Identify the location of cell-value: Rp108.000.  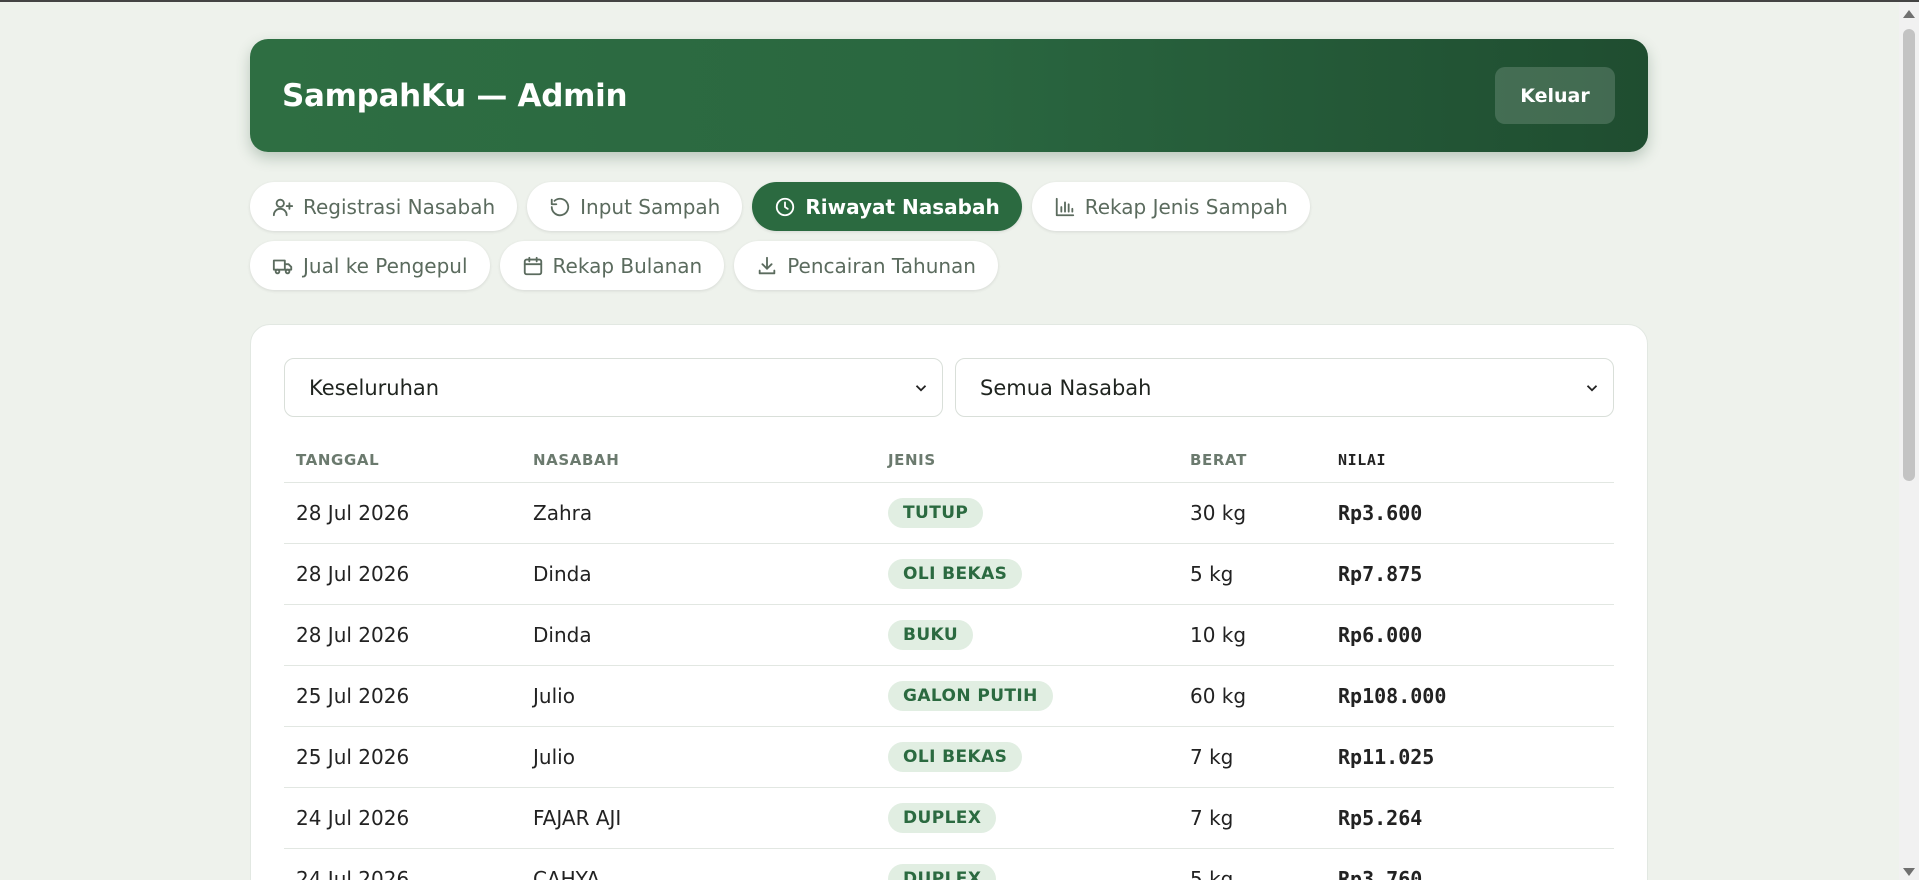
(1470, 696).